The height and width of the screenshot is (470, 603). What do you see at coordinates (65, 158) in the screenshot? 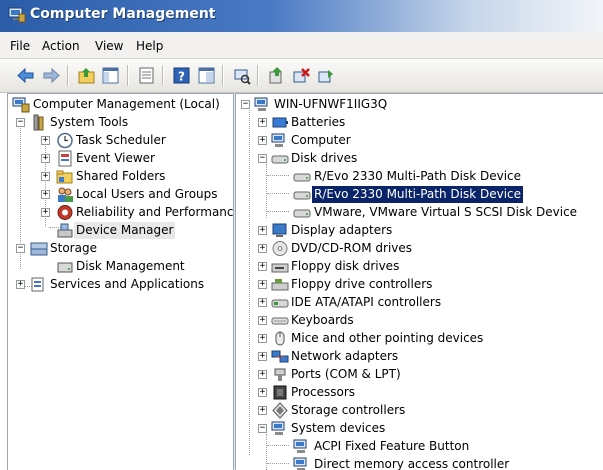
I see `event-viewer-icon` at bounding box center [65, 158].